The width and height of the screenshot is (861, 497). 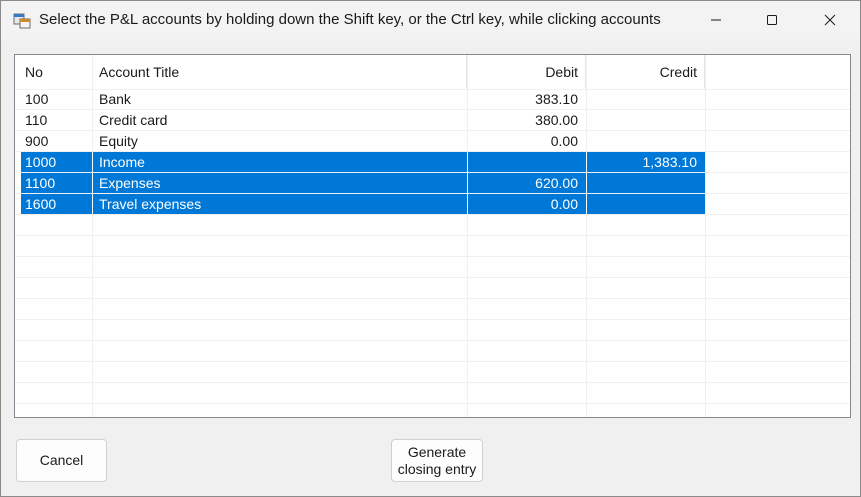 I want to click on cell-no: 100, so click(x=37, y=99).